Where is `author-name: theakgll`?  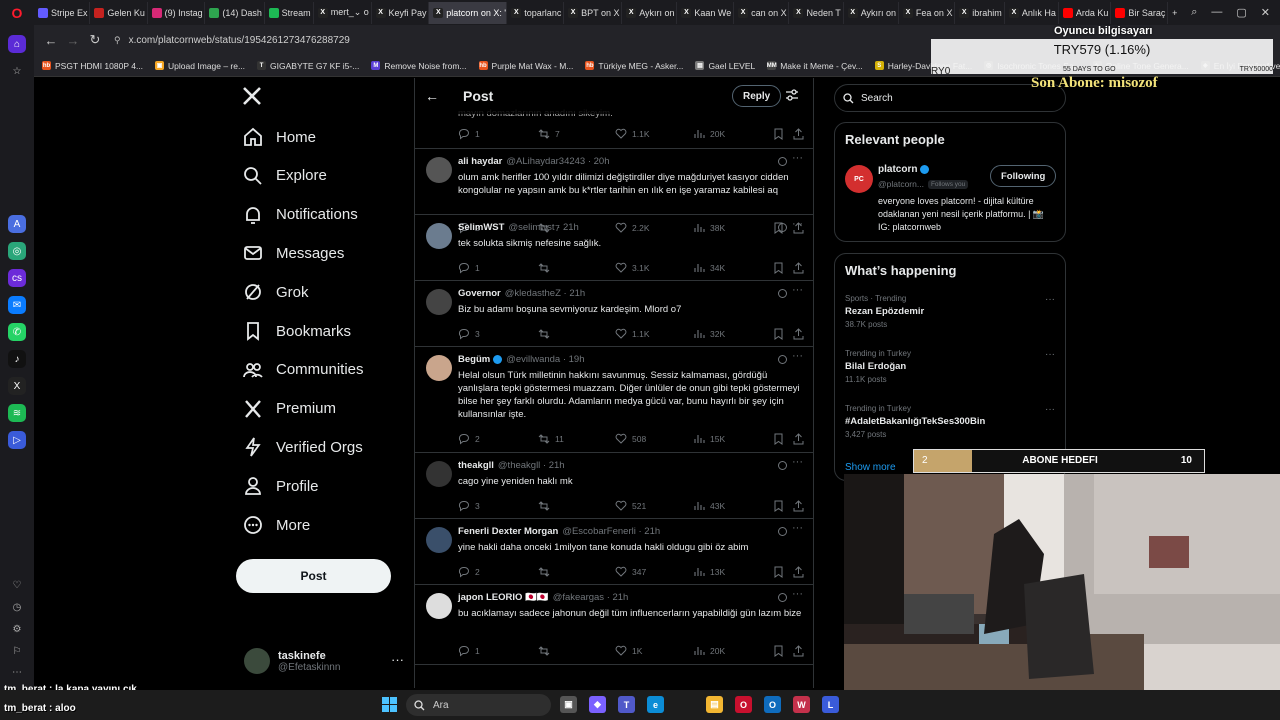
author-name: theakgll is located at coordinates (476, 465).